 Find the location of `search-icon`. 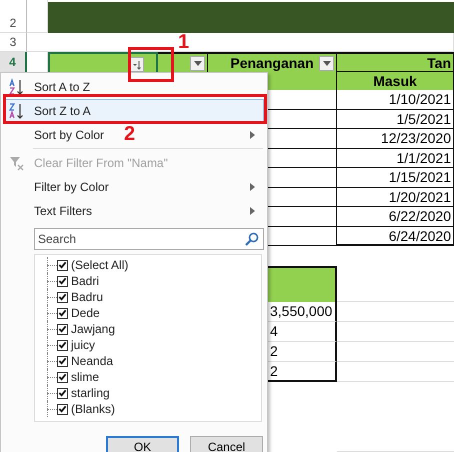

search-icon is located at coordinates (252, 239).